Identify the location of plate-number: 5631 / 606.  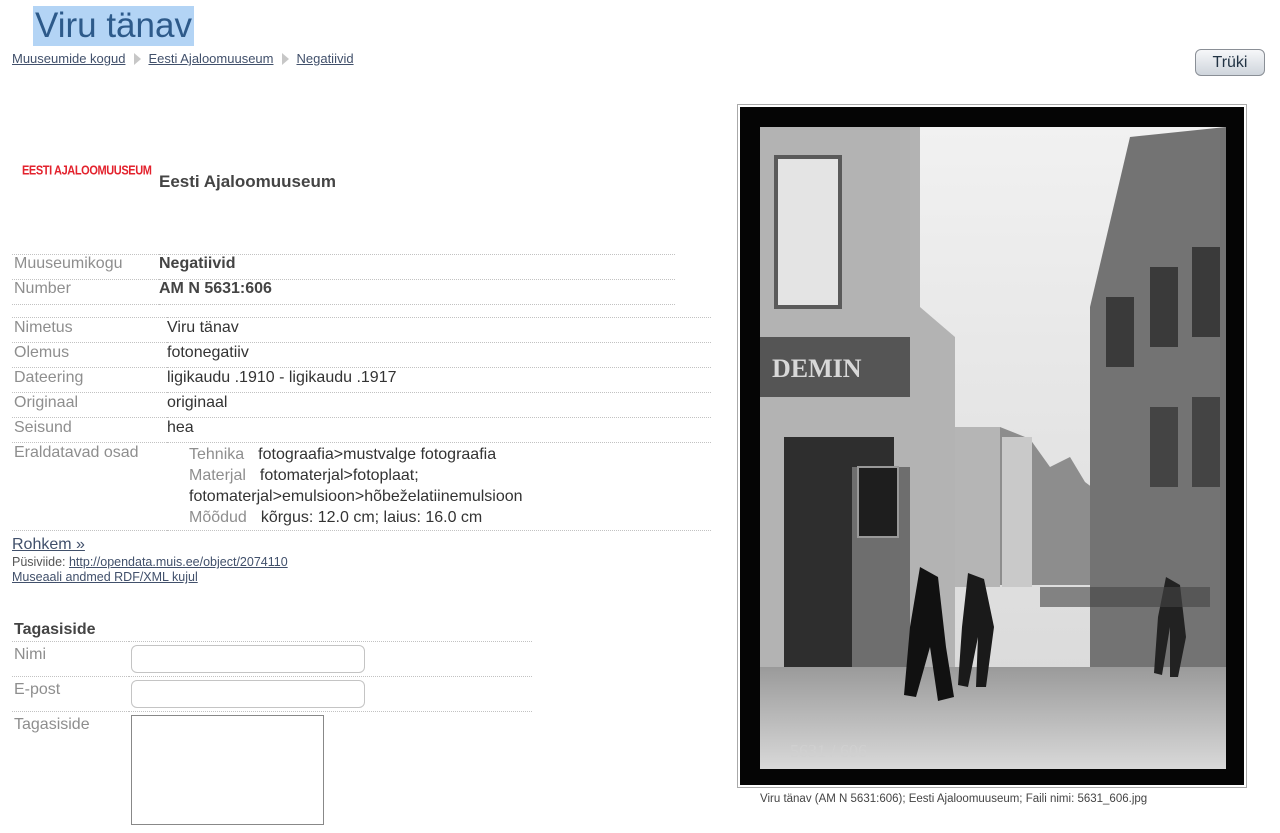
(828, 751).